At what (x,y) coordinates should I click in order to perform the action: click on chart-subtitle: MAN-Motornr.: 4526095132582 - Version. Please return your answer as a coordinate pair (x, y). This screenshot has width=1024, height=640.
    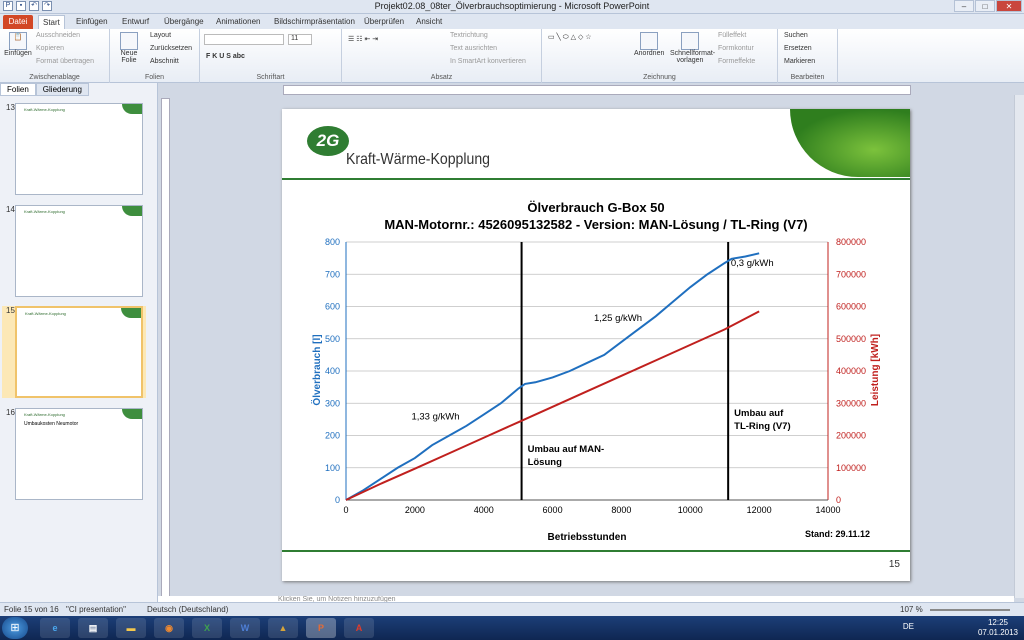
    Looking at the image, I should click on (595, 224).